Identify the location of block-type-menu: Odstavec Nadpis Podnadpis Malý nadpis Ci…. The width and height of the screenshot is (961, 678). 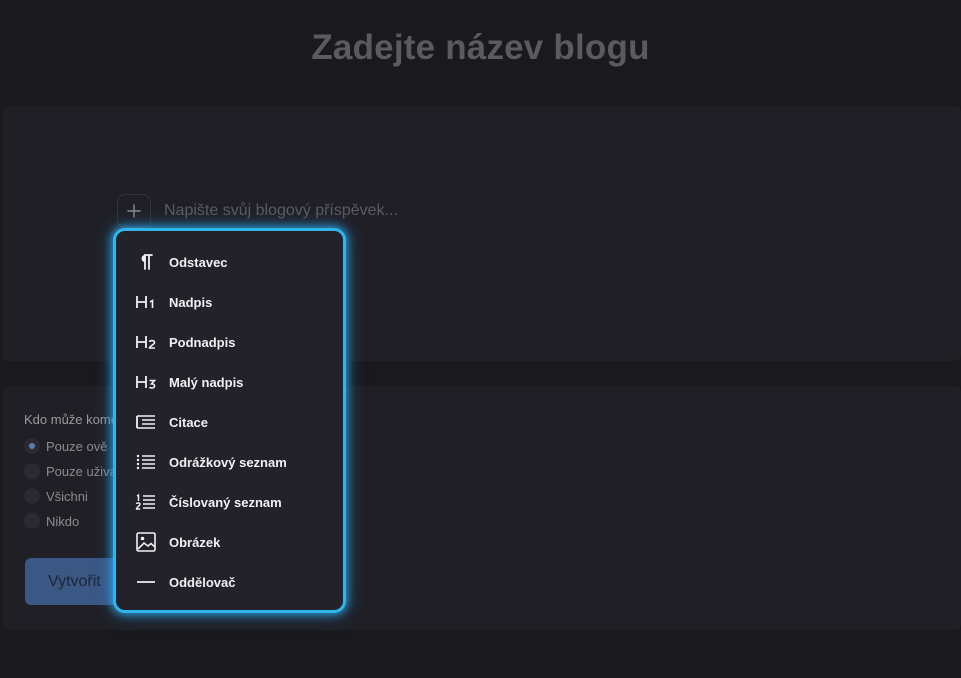
(229, 420).